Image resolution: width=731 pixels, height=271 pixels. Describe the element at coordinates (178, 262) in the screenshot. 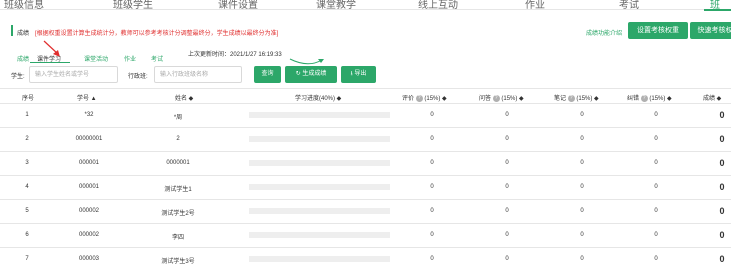

I see `cell-name: 测试学生3号` at that location.